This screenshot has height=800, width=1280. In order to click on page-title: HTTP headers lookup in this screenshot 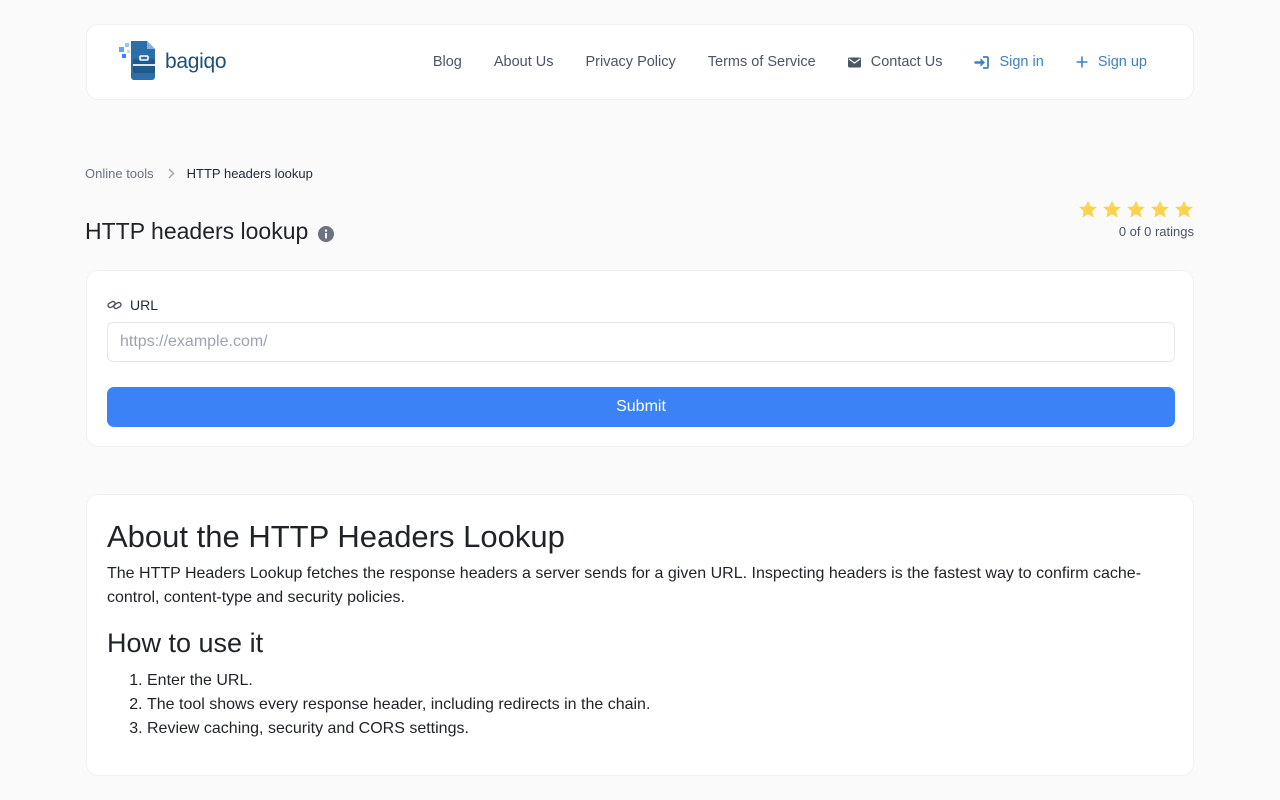, I will do `click(197, 231)`.